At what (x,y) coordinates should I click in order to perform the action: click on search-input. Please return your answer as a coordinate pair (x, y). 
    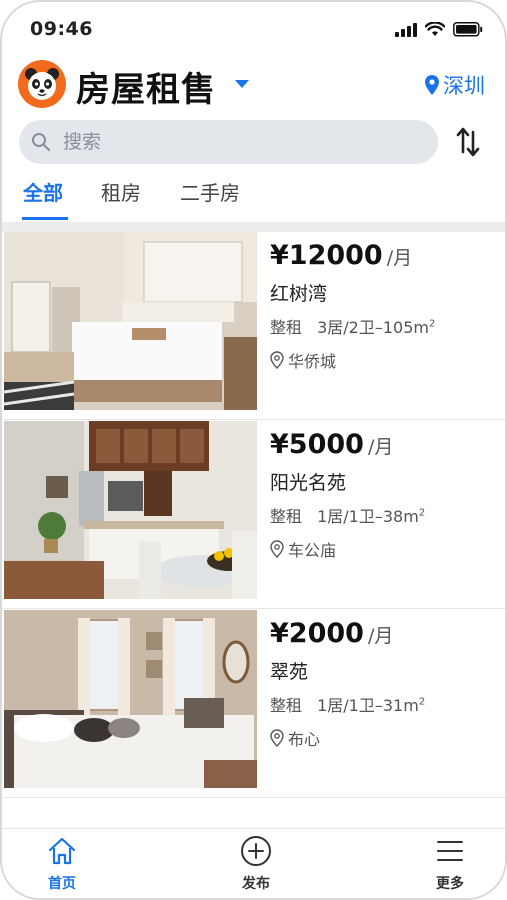
    Looking at the image, I should click on (243, 142).